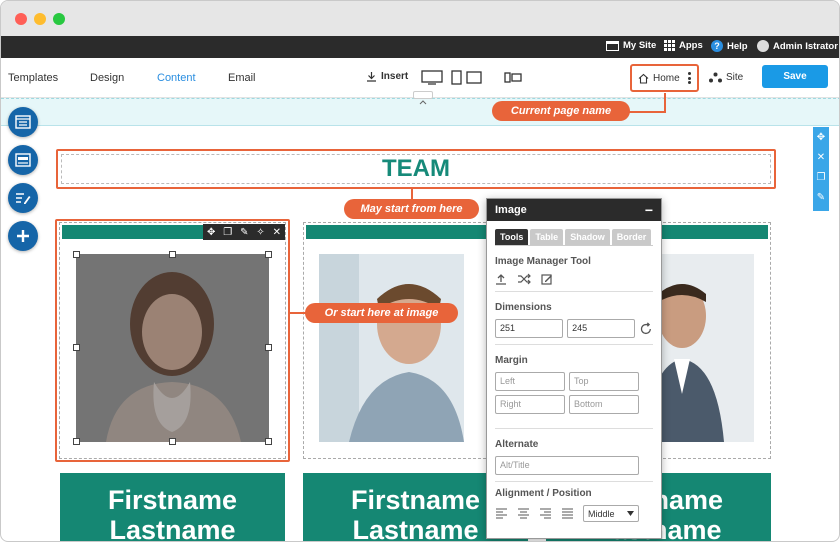  What do you see at coordinates (474, 77) in the screenshot?
I see `tablet-landscape-view-icon` at bounding box center [474, 77].